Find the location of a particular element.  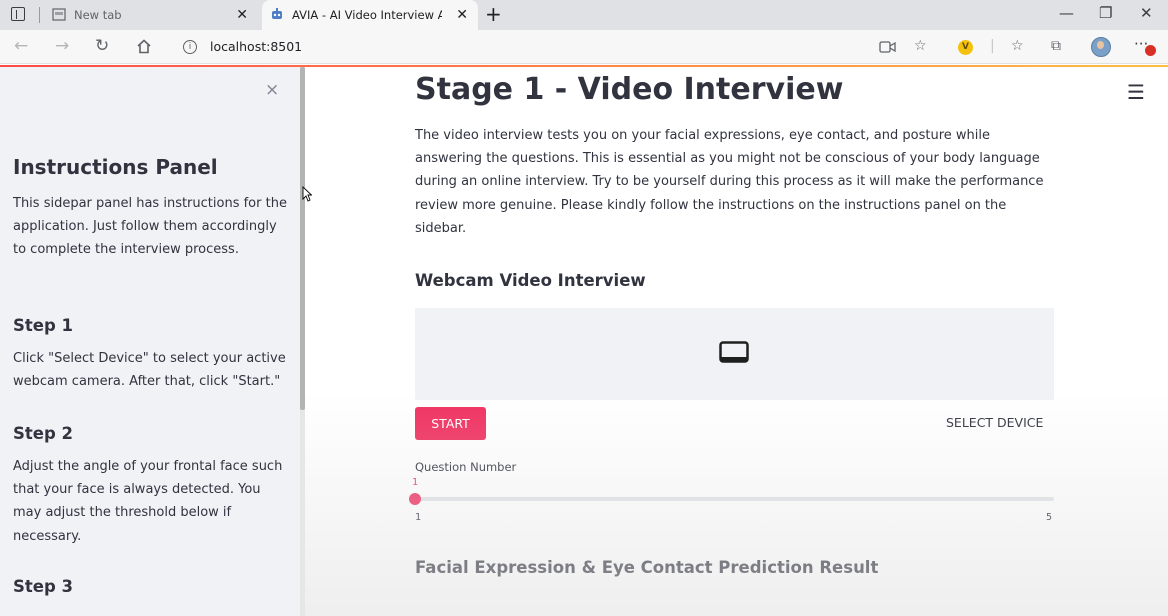

sidebar-close-icon: × is located at coordinates (272, 90).